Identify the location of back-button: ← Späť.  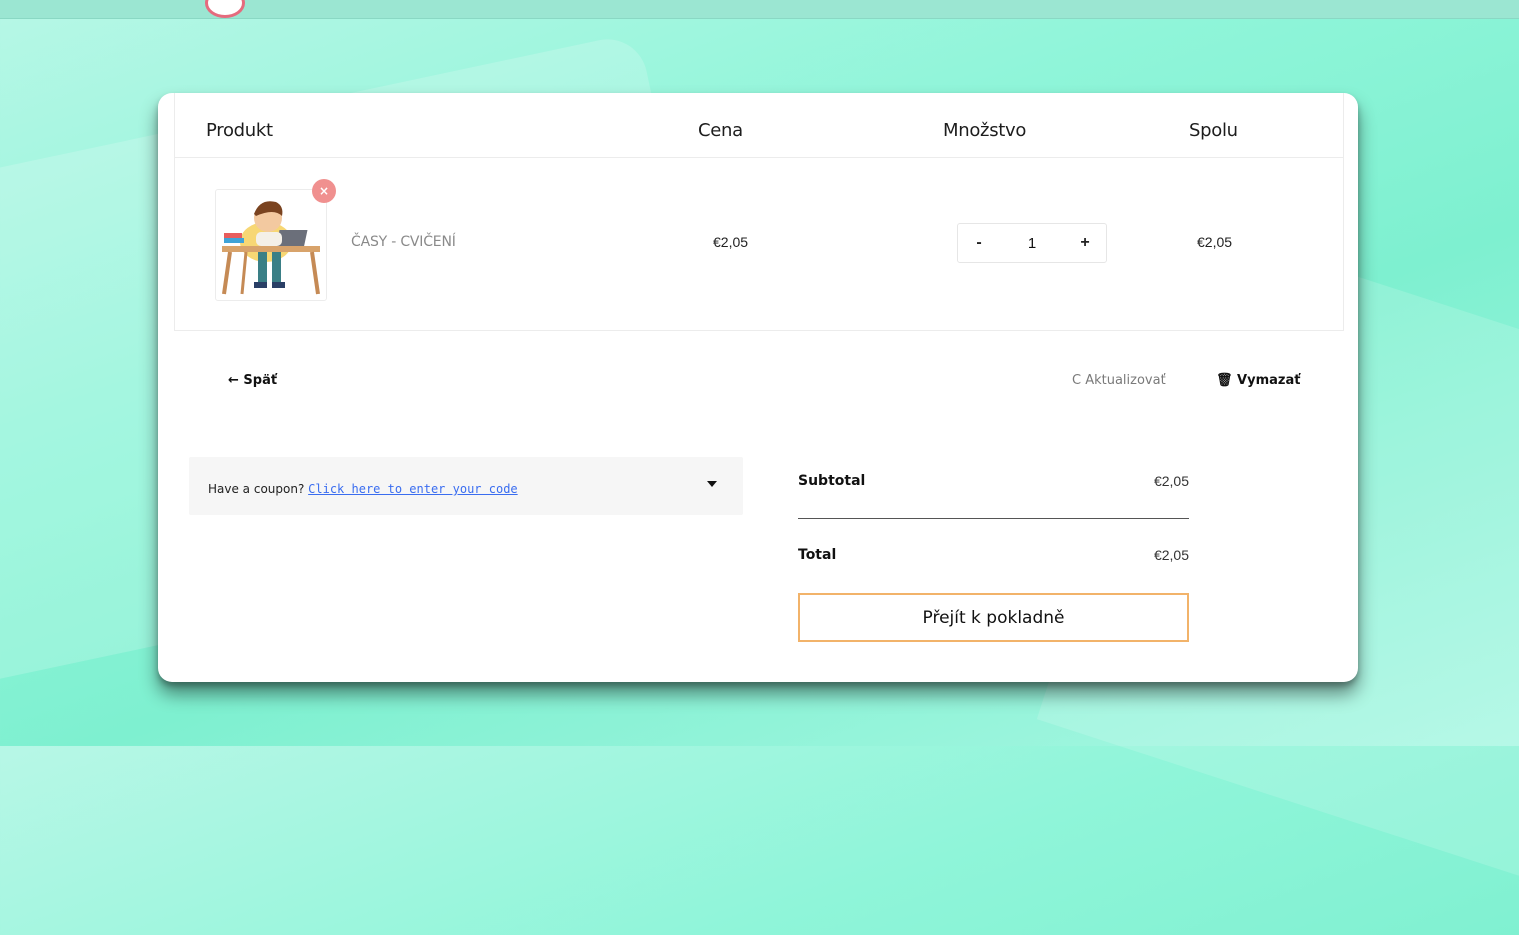
(252, 380).